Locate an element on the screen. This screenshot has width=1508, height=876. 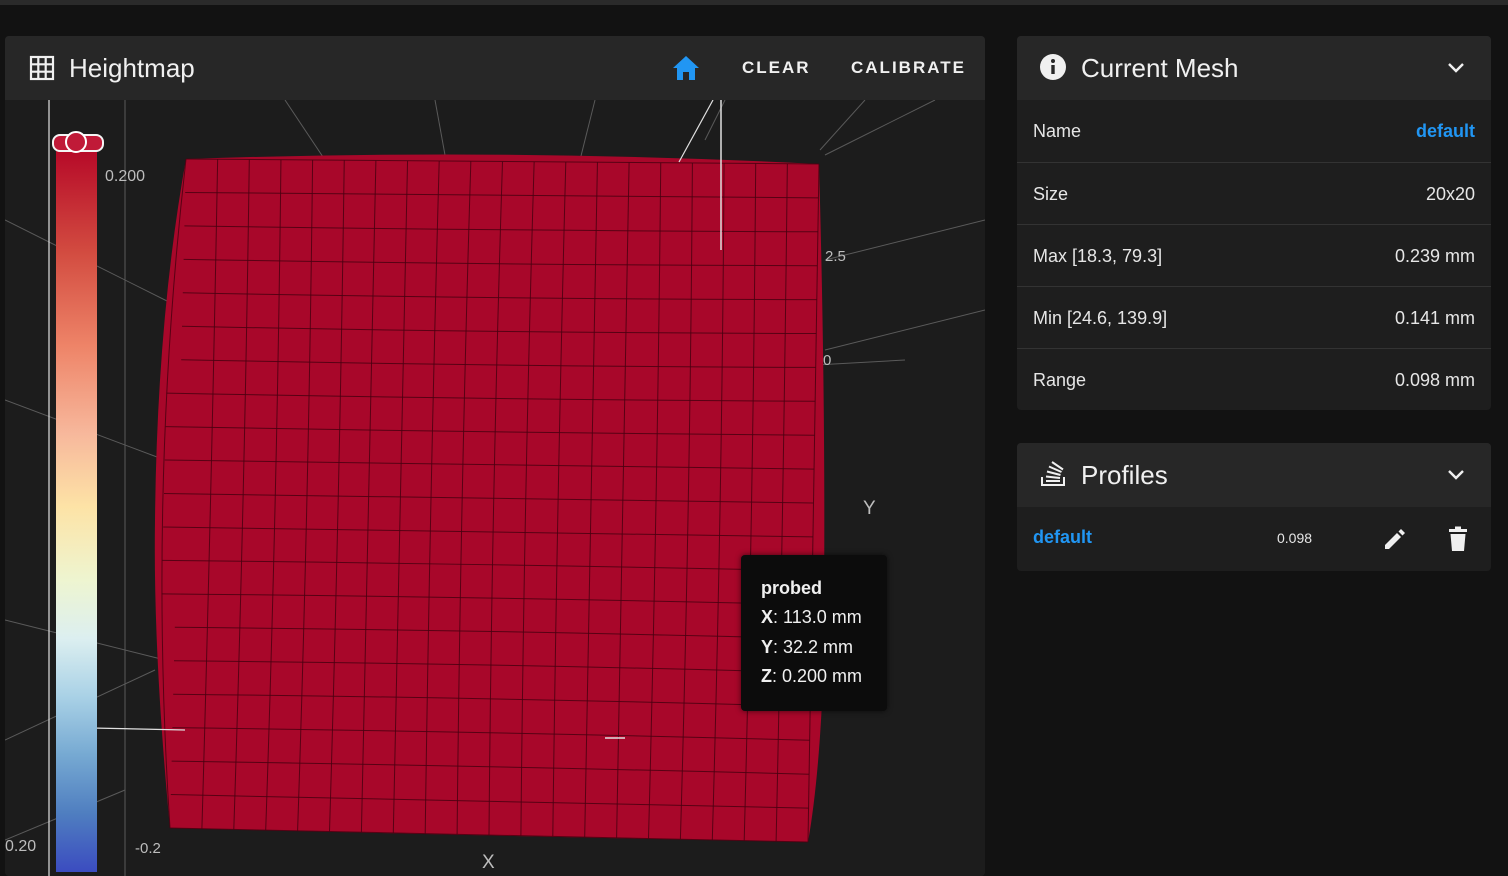
profile-name-link: default is located at coordinates (1062, 537).